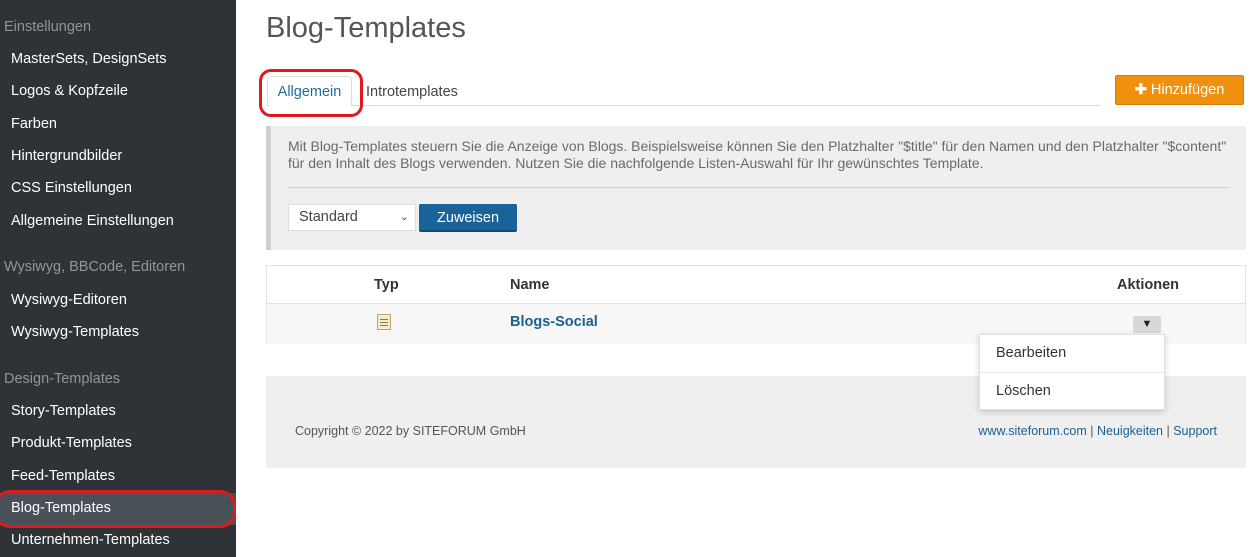 This screenshot has width=1250, height=557. Describe the element at coordinates (311, 93) in the screenshot. I see `highlight-annotation-tab` at that location.